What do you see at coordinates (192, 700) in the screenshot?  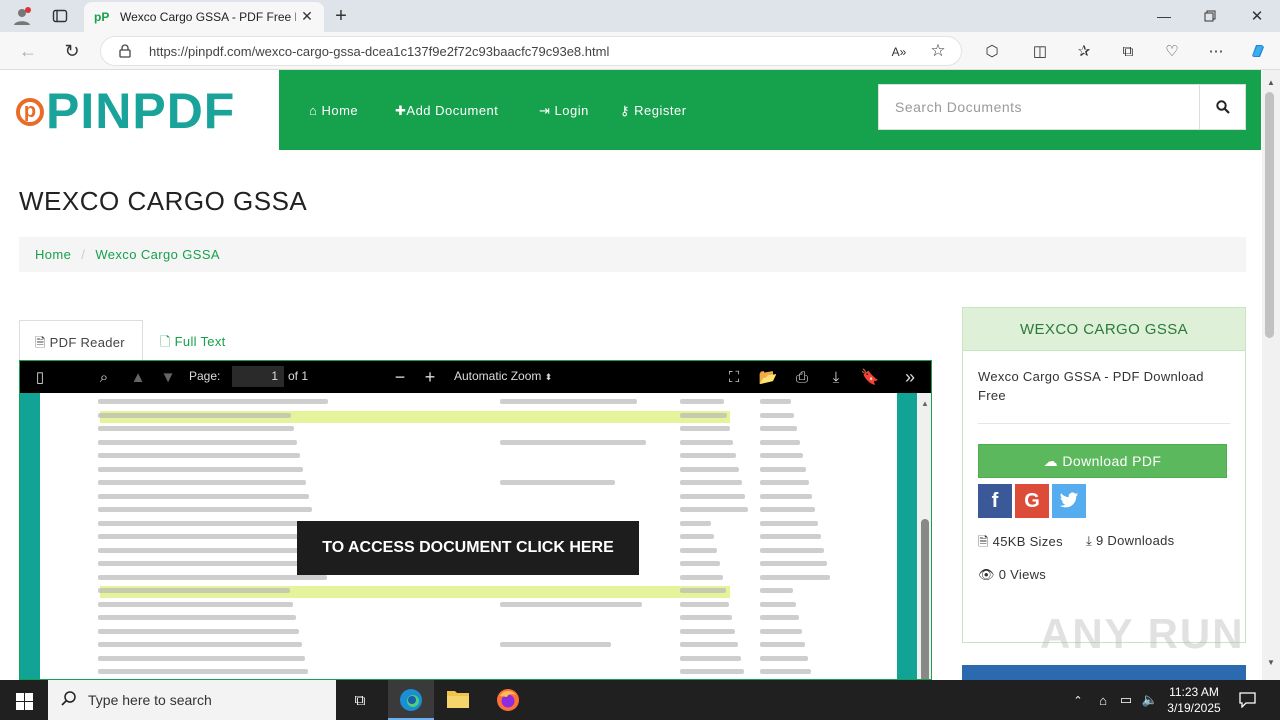 I see `taskbar-search-input: Type here to search` at bounding box center [192, 700].